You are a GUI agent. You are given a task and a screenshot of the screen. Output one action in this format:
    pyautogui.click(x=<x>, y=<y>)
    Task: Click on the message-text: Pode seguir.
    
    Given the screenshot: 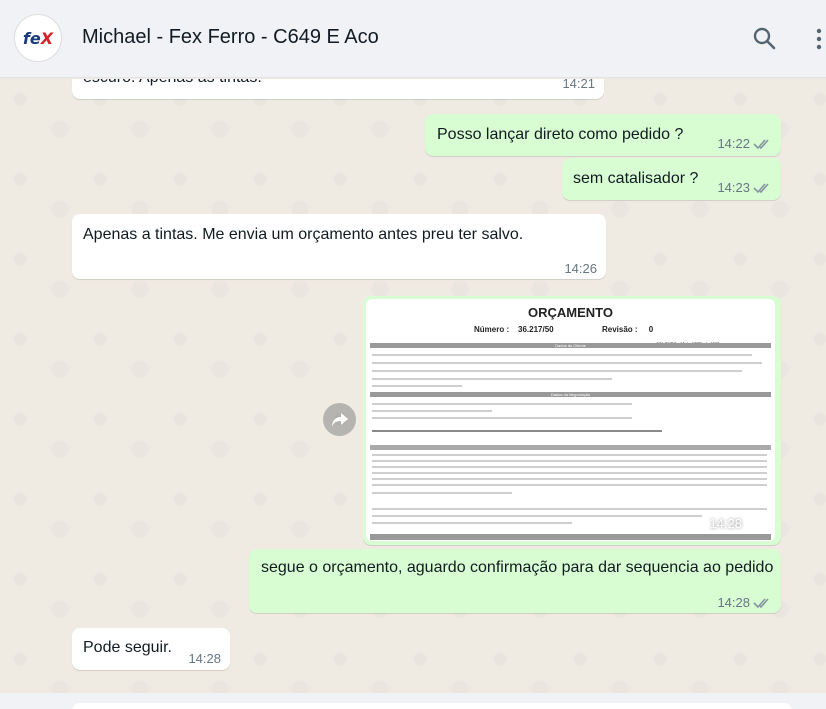 What is the action you would take?
    pyautogui.click(x=127, y=647)
    